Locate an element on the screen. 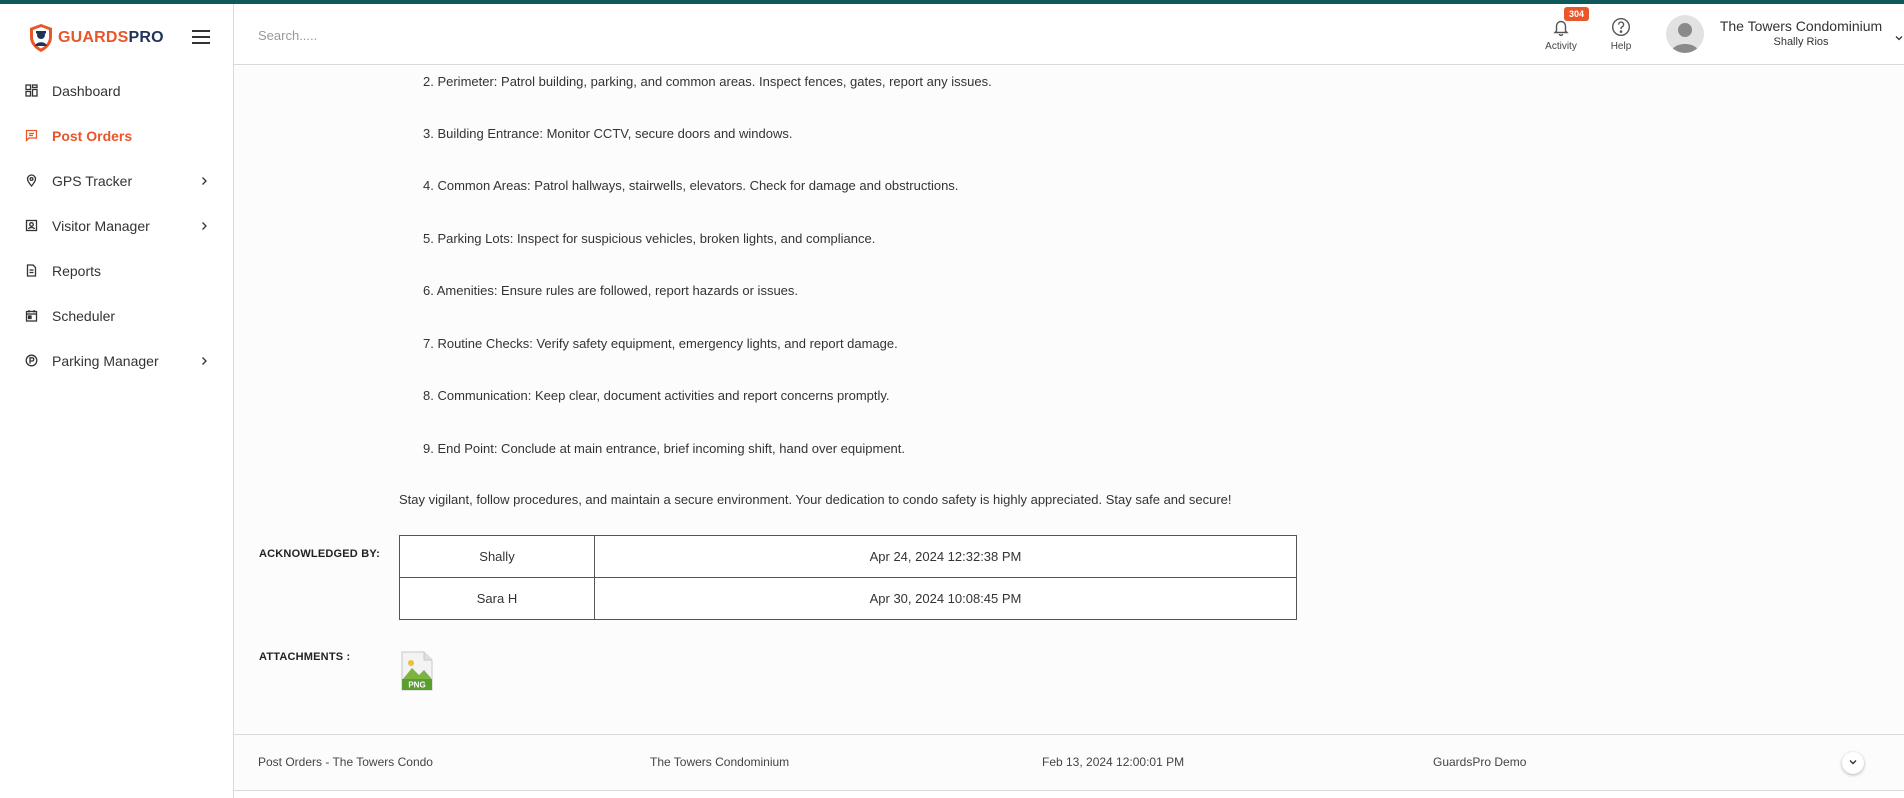  brand-name: GUARDSPRO is located at coordinates (111, 37).